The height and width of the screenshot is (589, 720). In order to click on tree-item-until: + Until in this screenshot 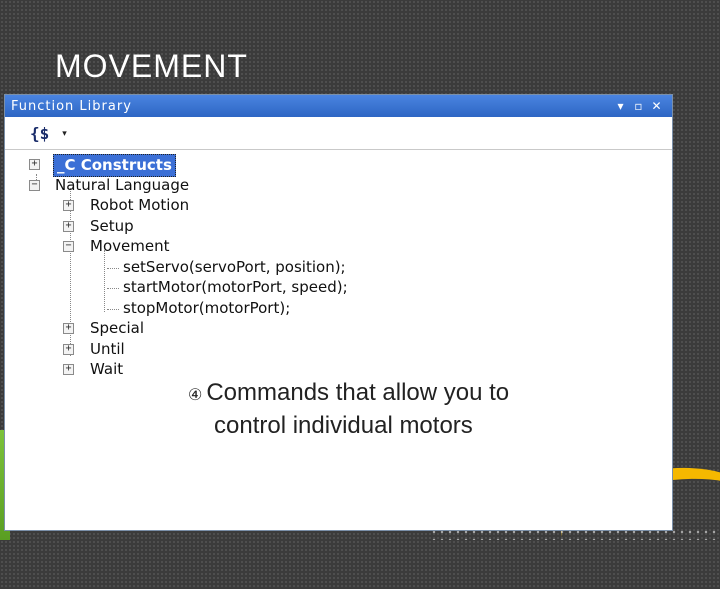, I will do `click(338, 349)`.